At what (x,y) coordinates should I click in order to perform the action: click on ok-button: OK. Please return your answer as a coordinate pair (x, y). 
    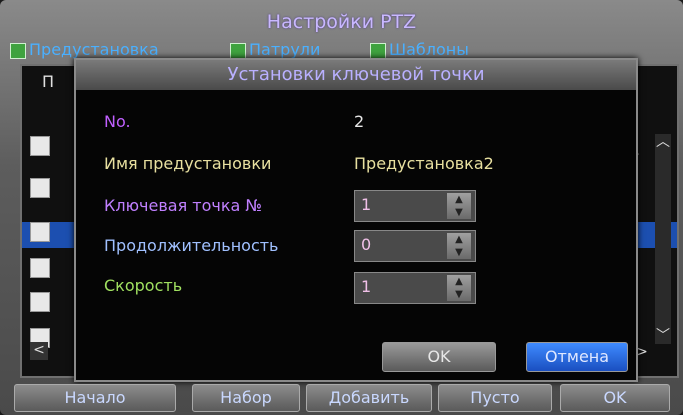
    Looking at the image, I should click on (439, 357).